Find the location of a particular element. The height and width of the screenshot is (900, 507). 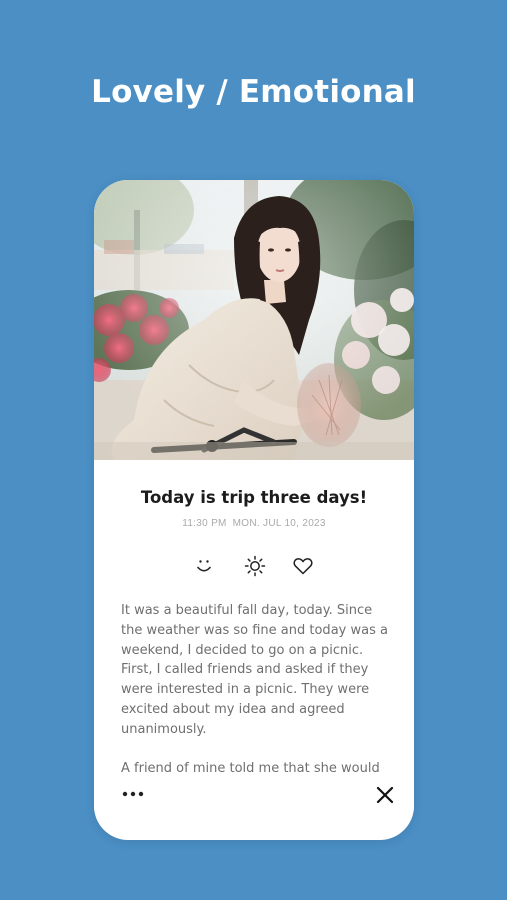

entry-datetime: 11:30 PM MON. JUL 10, 2023 is located at coordinates (254, 523).